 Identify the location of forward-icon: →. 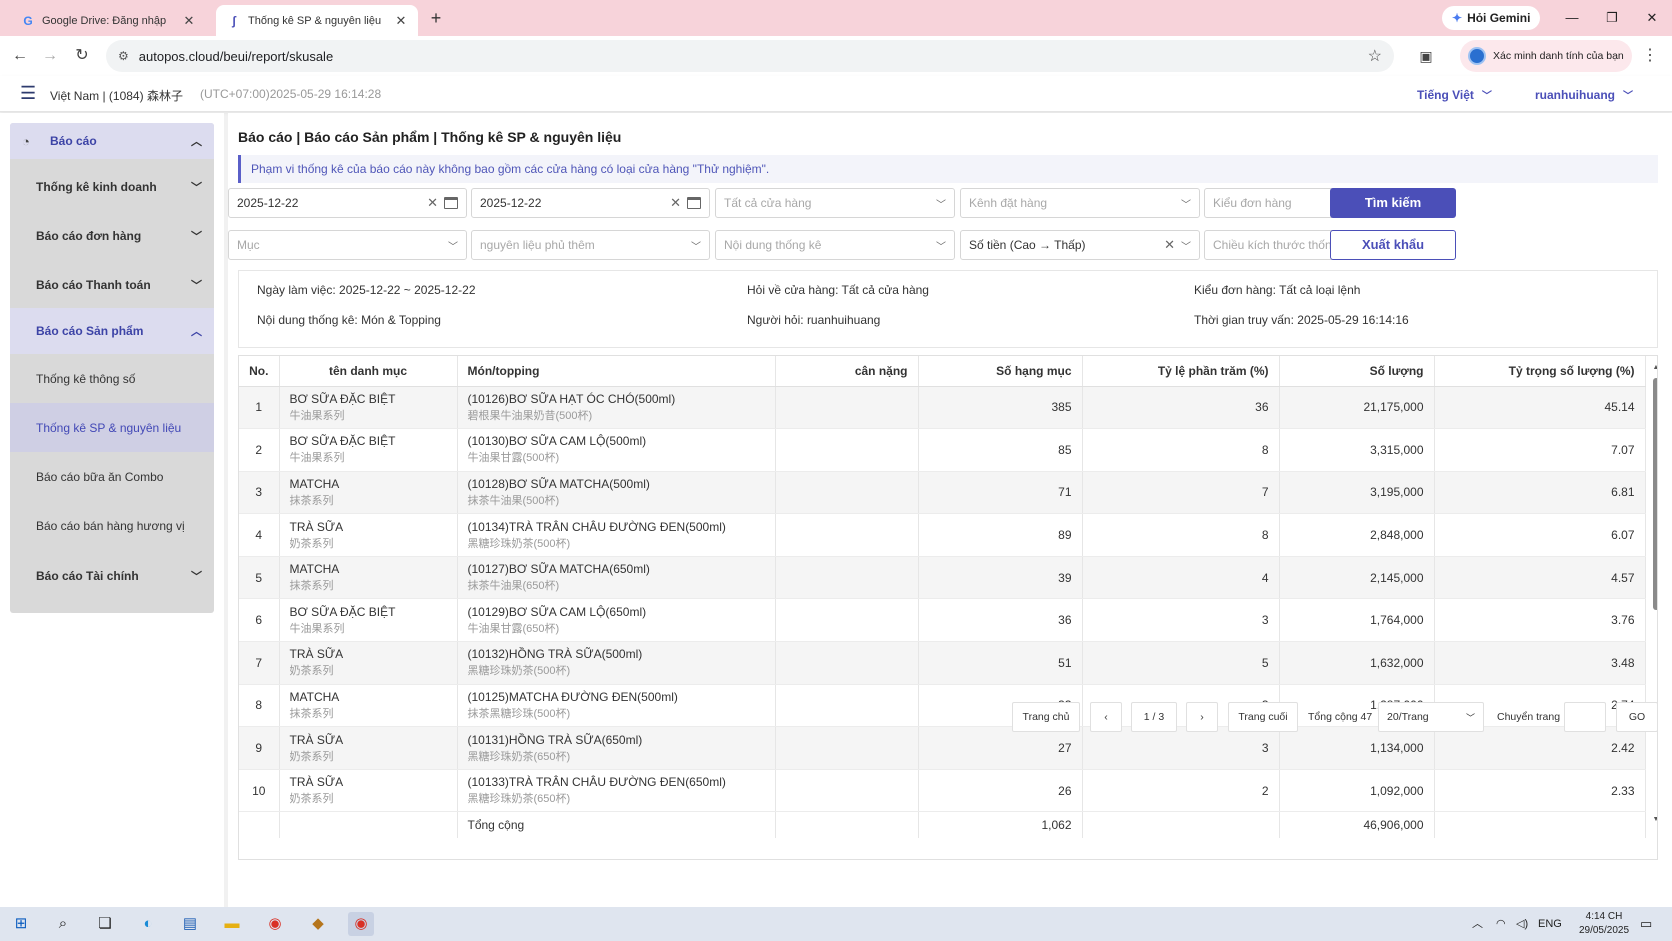
(50, 56).